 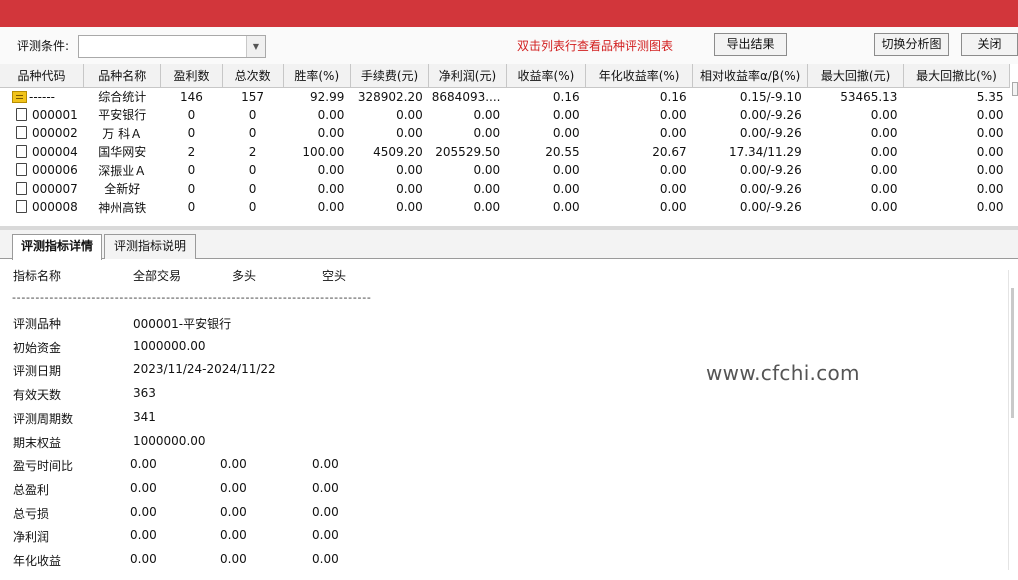 I want to click on detail-scrollbar, so click(x=1011, y=420).